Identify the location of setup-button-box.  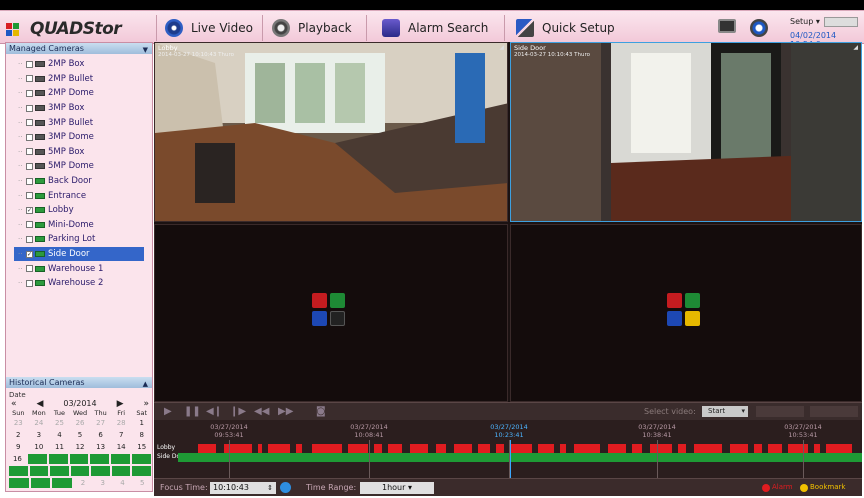
(841, 22).